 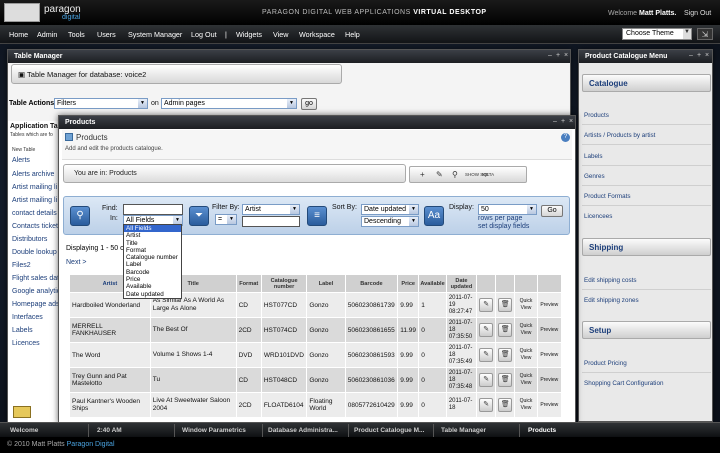 What do you see at coordinates (152, 286) in the screenshot?
I see `dropdown-option: Available` at bounding box center [152, 286].